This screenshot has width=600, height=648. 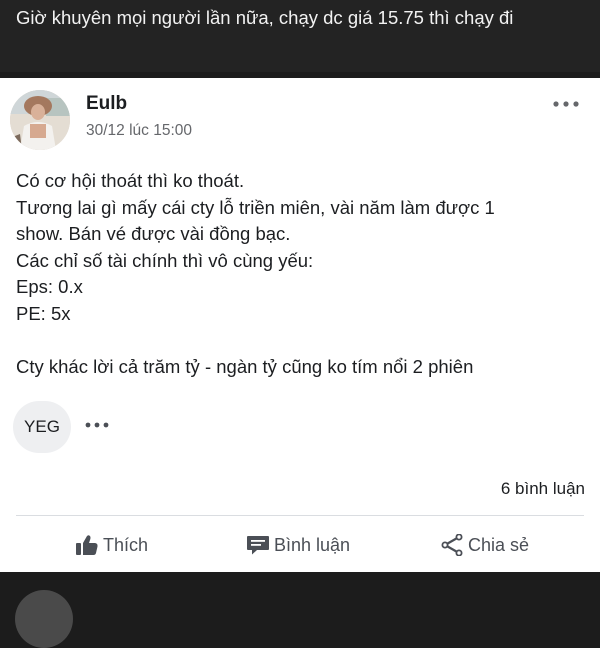 I want to click on comment-button: Bình luận, so click(x=298, y=545).